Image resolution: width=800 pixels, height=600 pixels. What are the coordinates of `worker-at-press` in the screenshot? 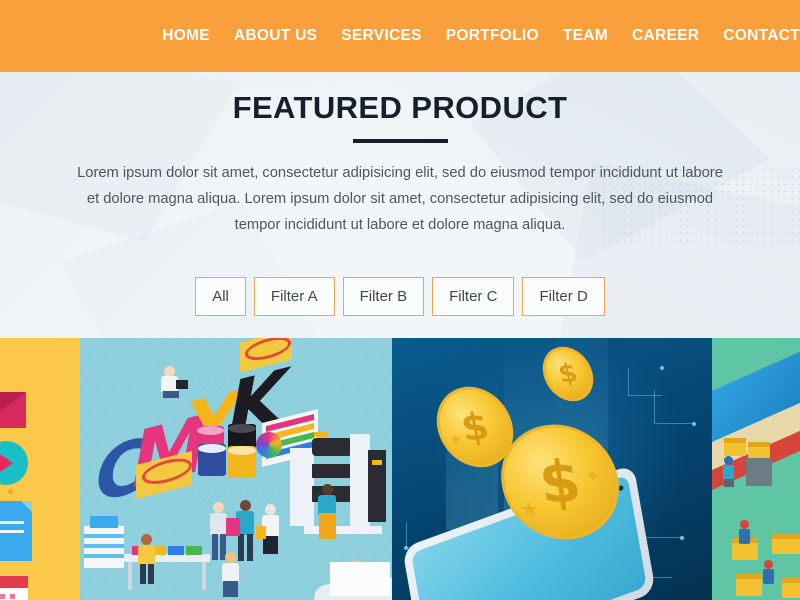 It's located at (328, 512).